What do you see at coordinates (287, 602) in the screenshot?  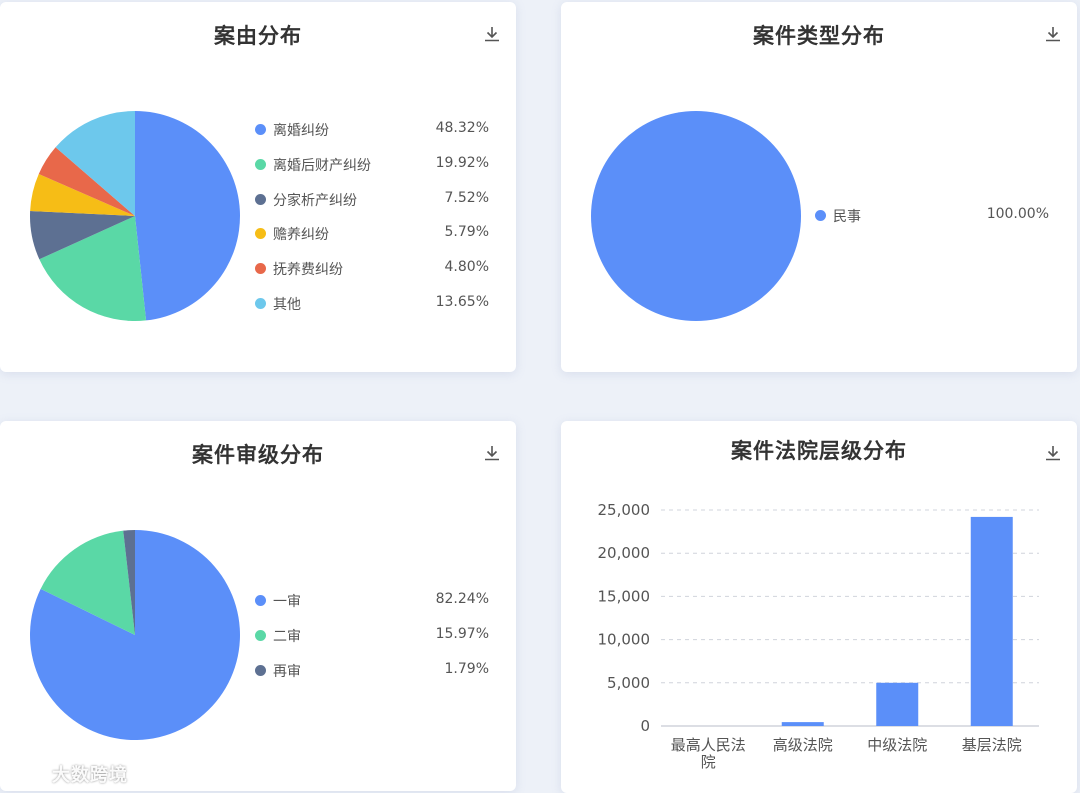 I see `legend-label: 一审` at bounding box center [287, 602].